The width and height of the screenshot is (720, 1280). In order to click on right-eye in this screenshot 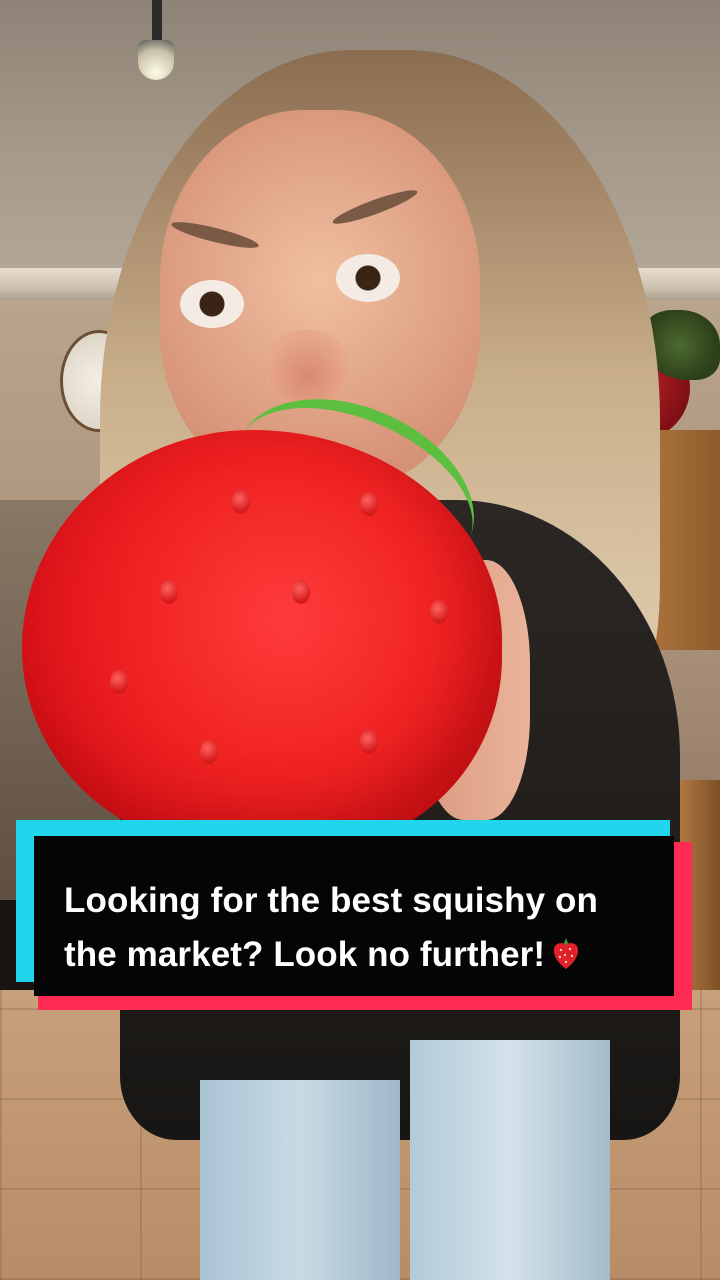, I will do `click(368, 278)`.